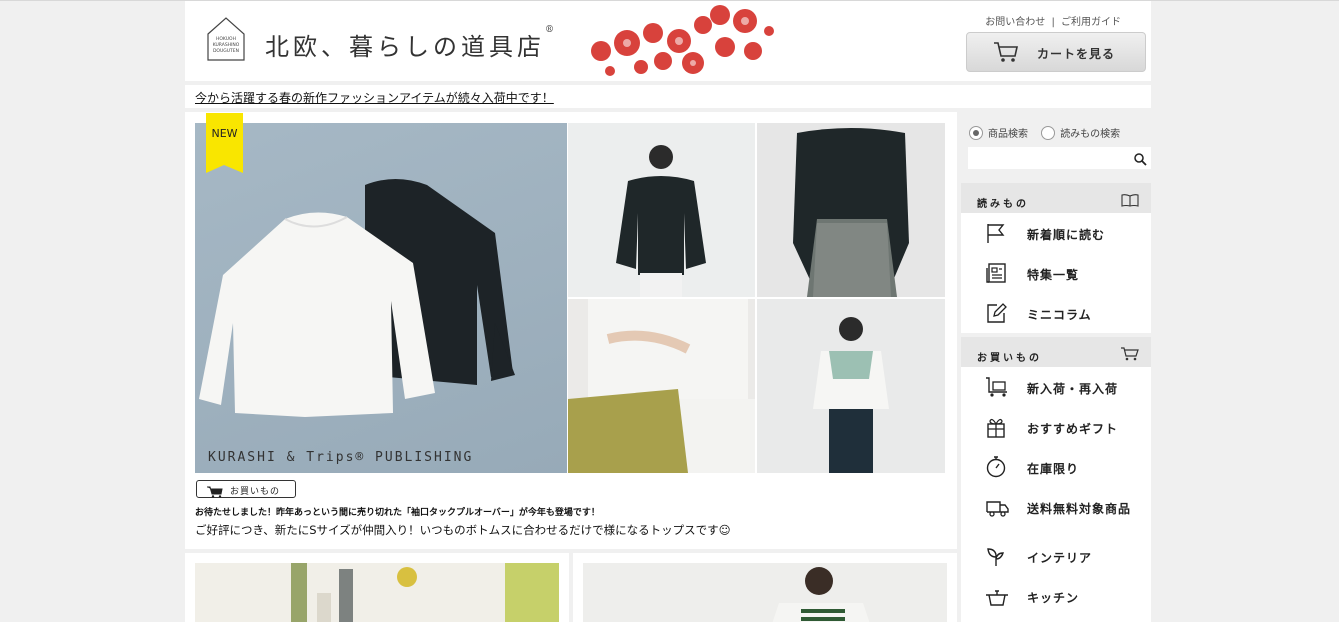 The image size is (1339, 622). I want to click on pullover-photo: KURASHI & Trips® PUBLISHING, so click(357, 322).